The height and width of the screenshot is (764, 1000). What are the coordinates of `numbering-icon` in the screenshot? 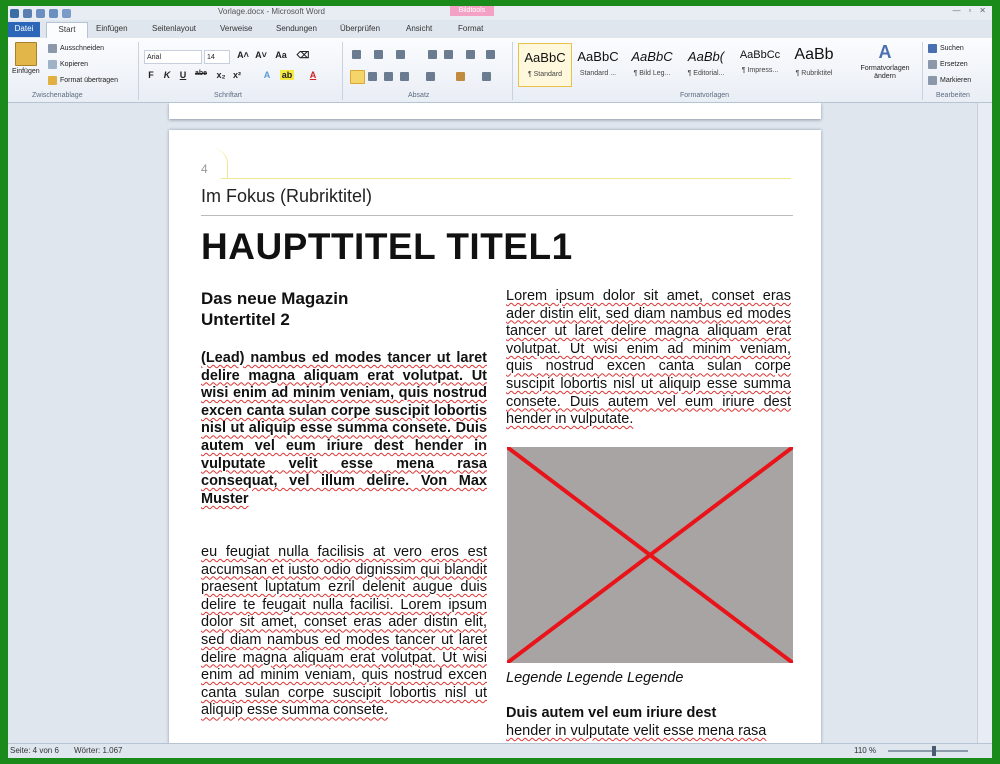 It's located at (378, 54).